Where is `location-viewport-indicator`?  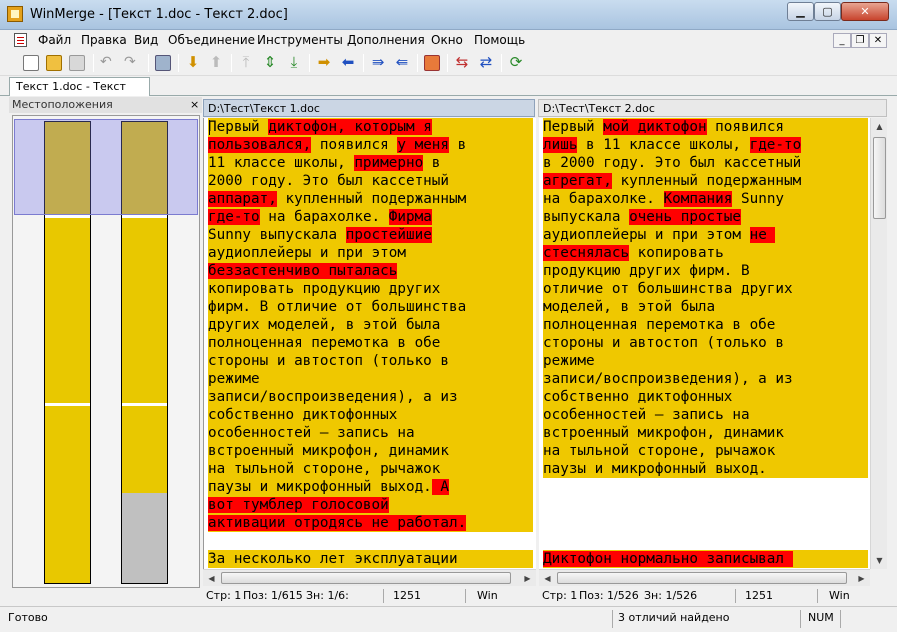 location-viewport-indicator is located at coordinates (106, 167).